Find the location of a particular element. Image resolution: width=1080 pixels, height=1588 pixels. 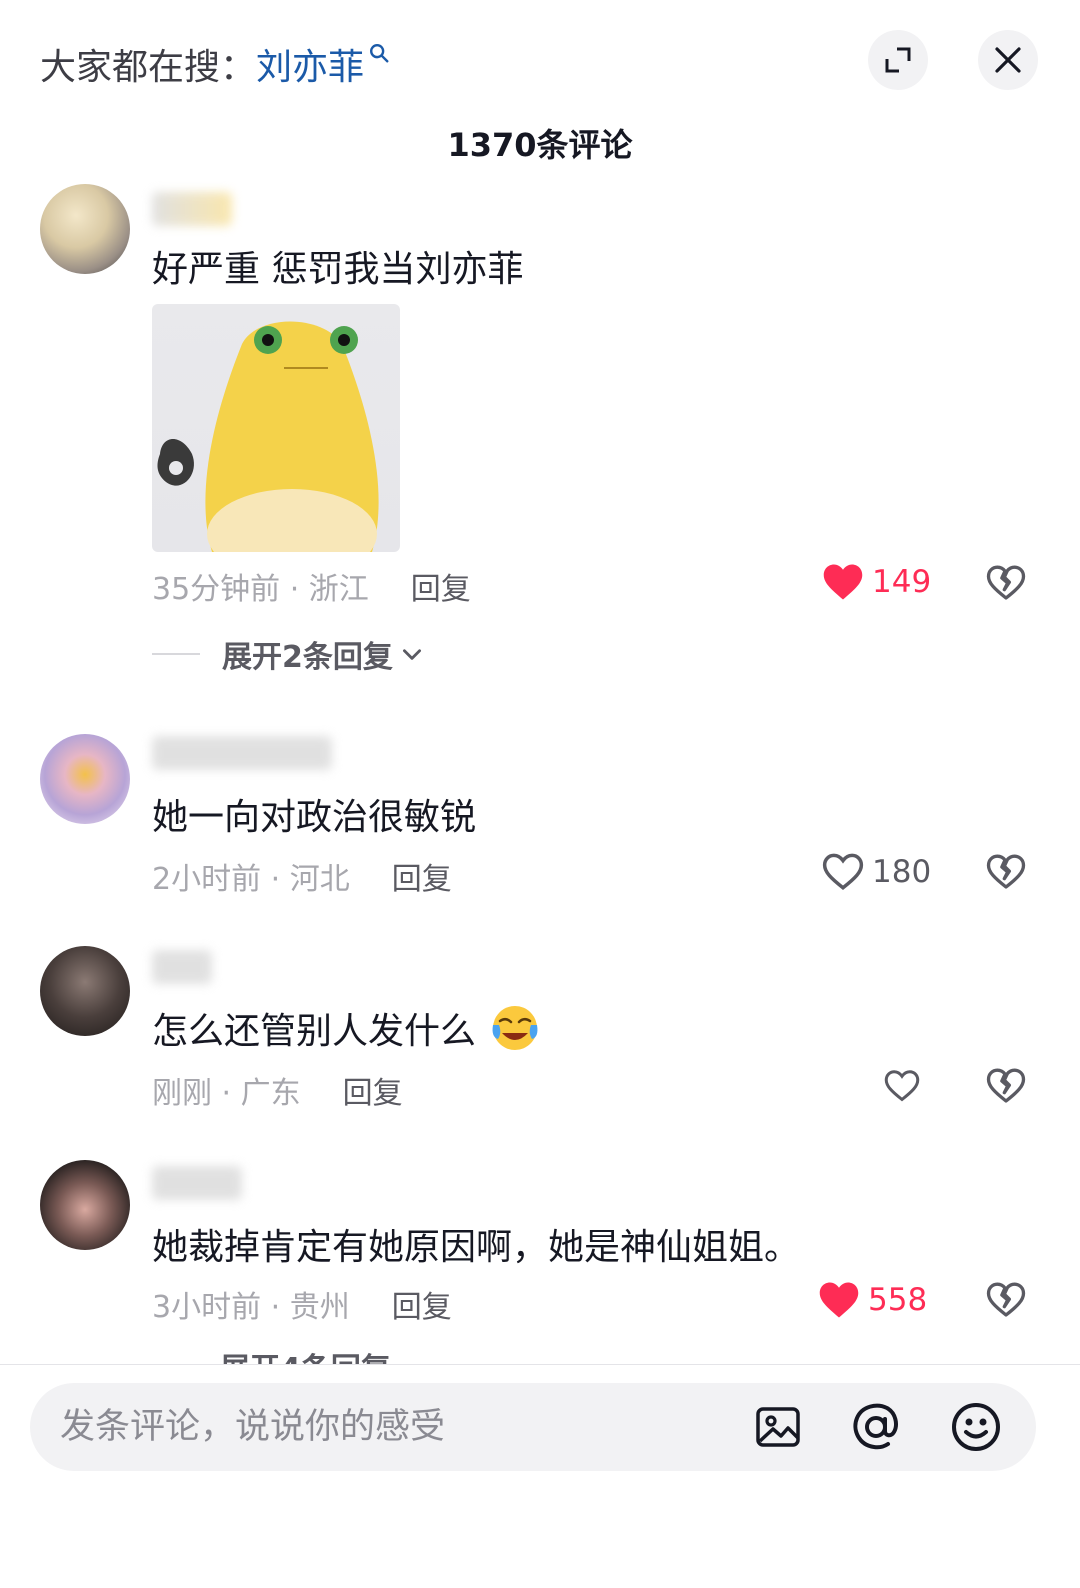

comment-meta: 2小时前 · 河北 回复 is located at coordinates (302, 876).